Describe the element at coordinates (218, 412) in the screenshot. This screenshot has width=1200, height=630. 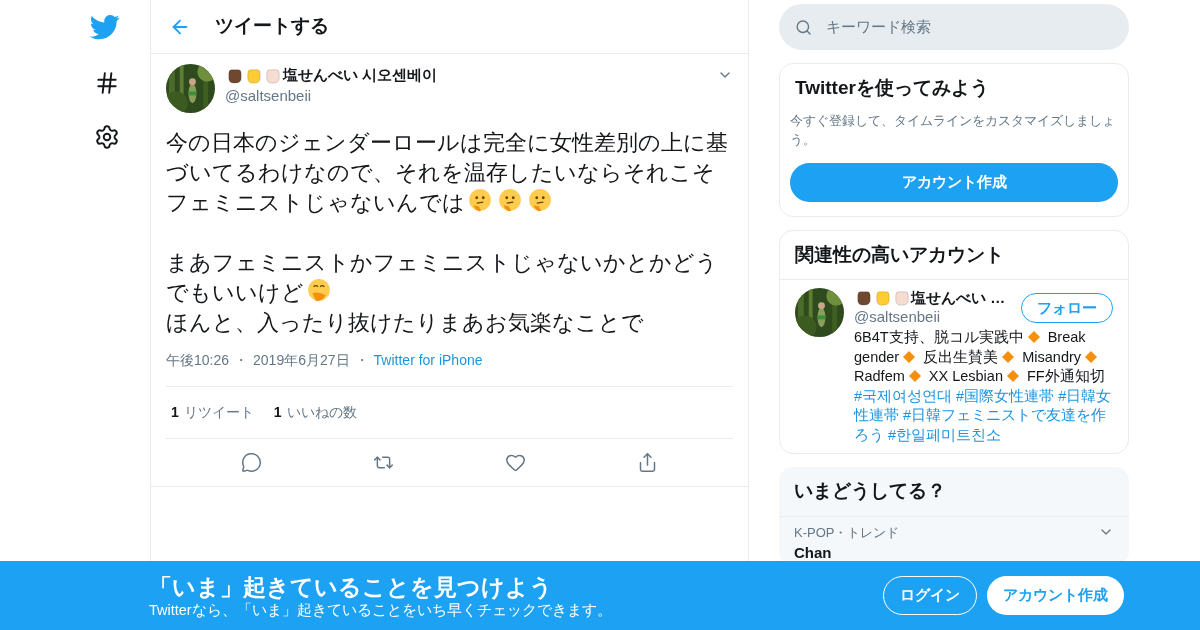
I see `stat-label: リツイート` at that location.